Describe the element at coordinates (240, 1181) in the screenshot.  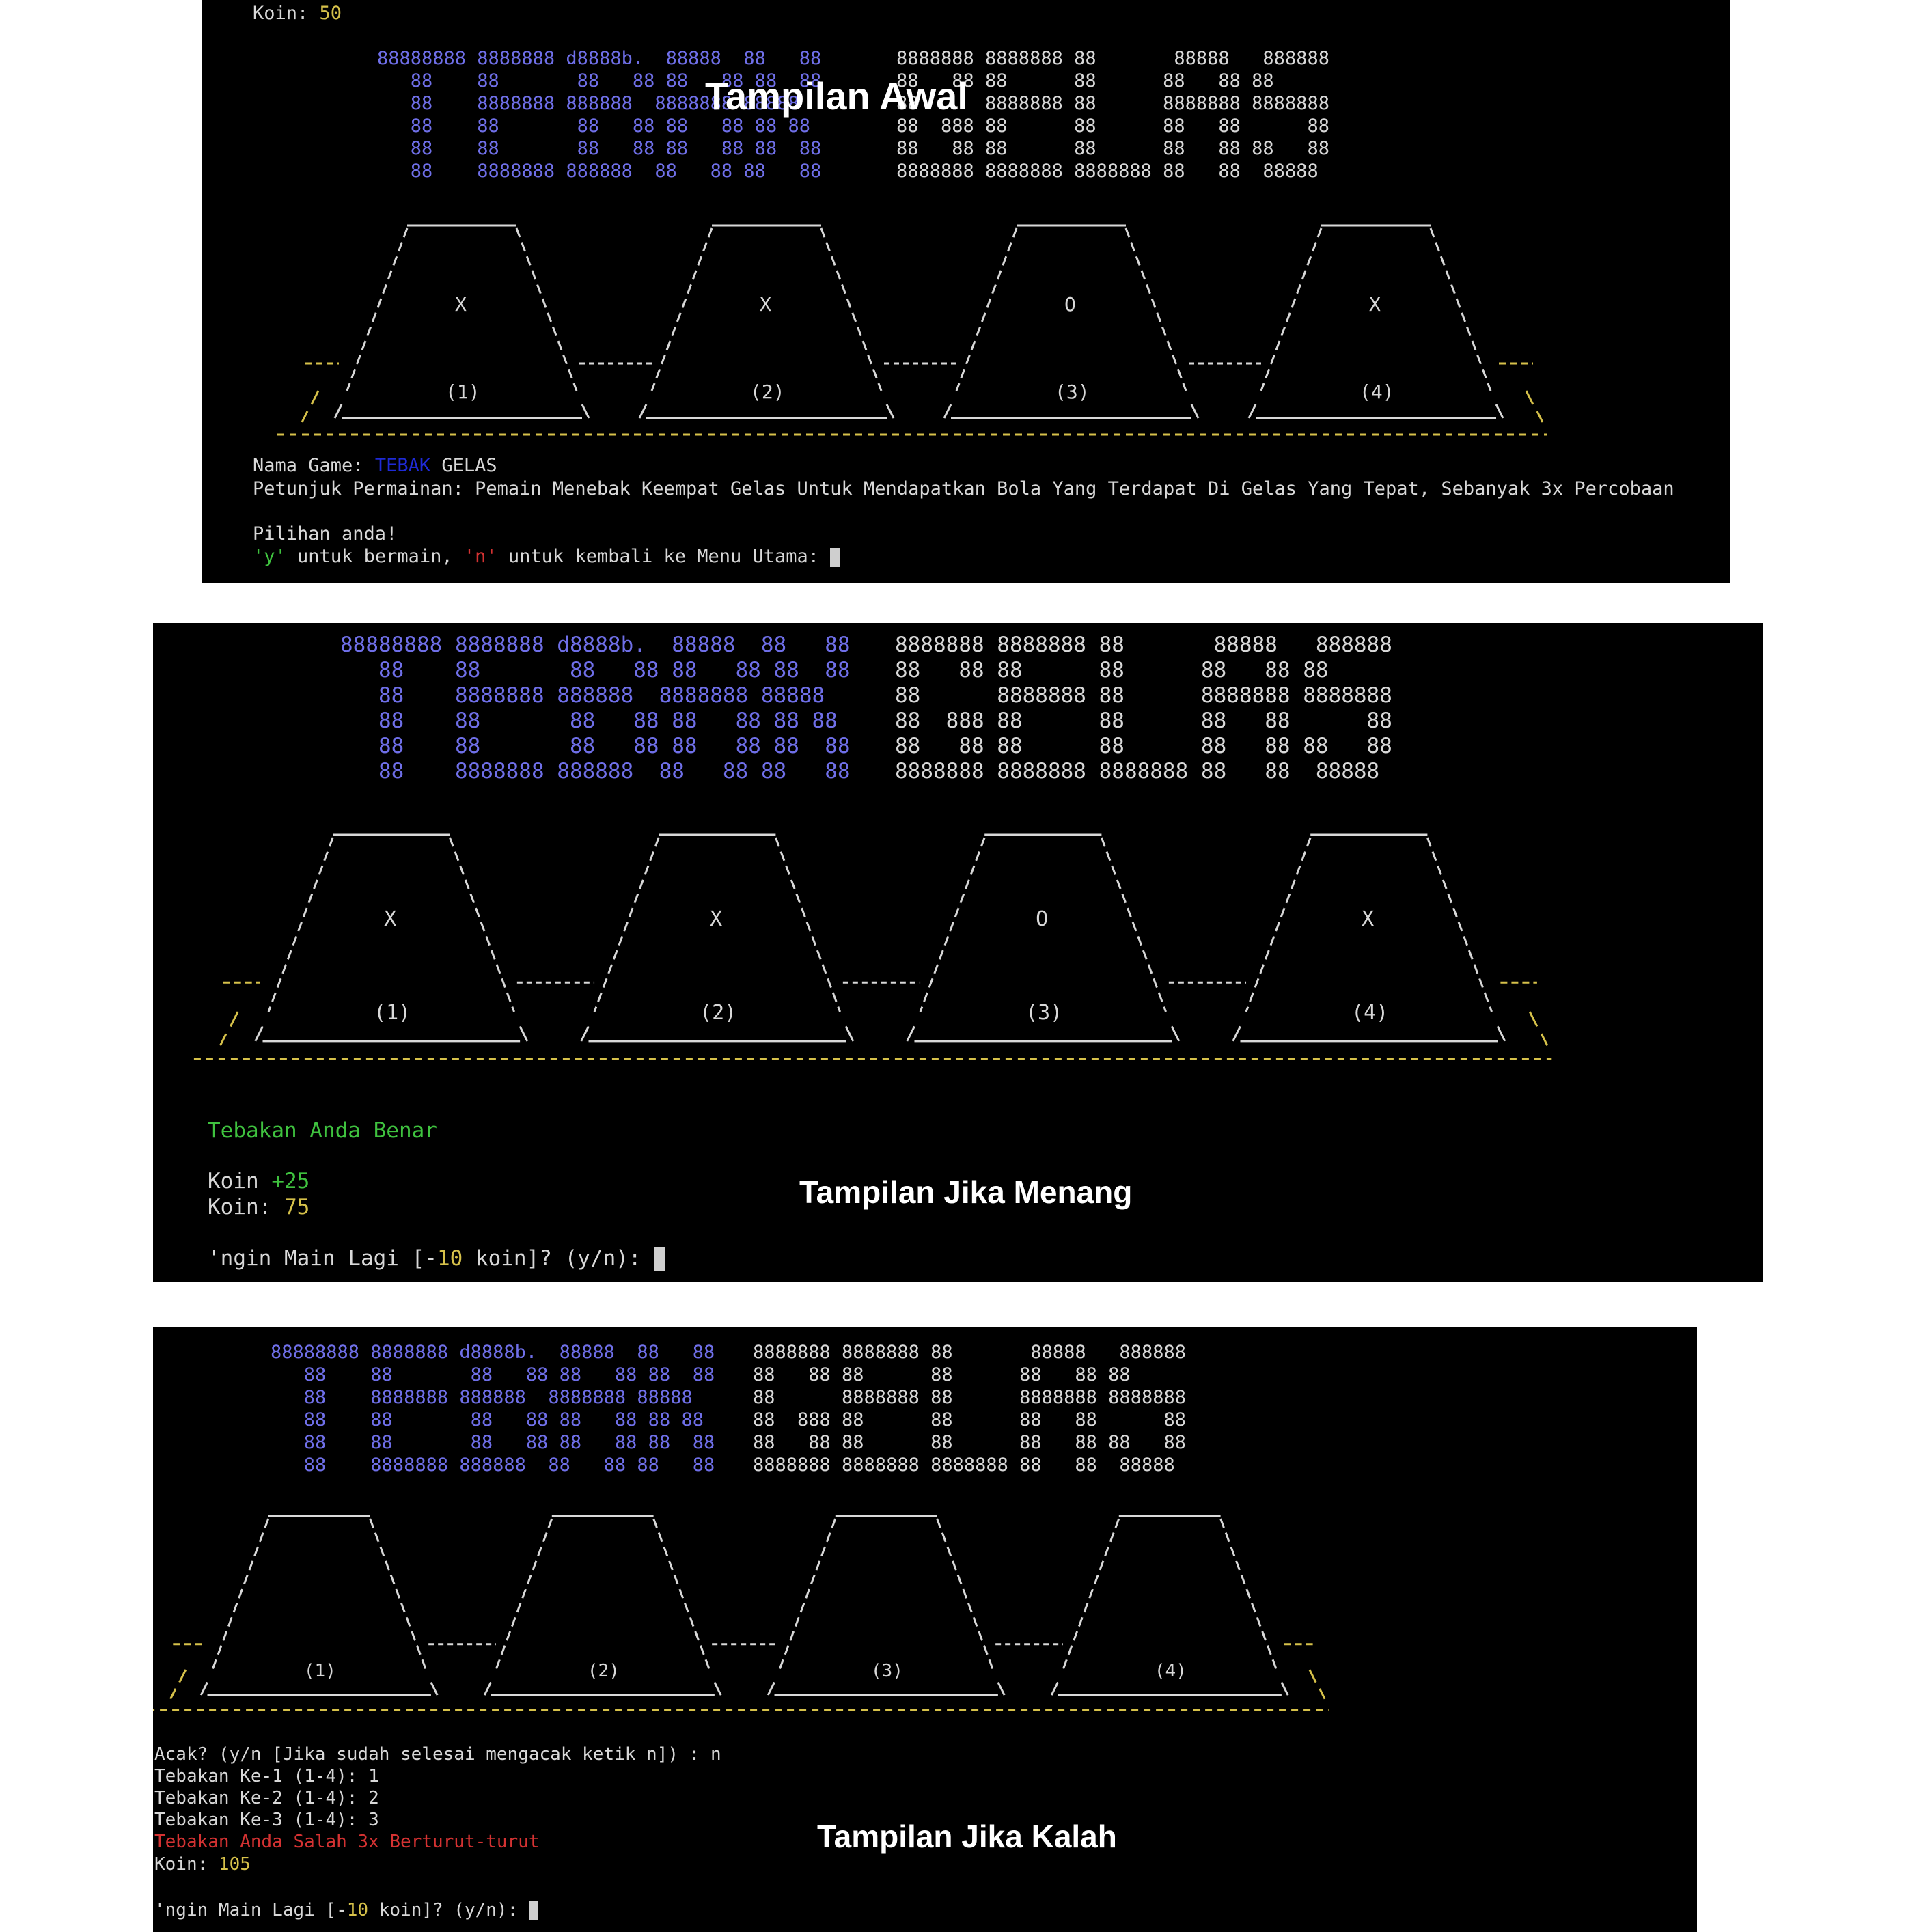
I see `coin-bonus-label: Koin` at that location.